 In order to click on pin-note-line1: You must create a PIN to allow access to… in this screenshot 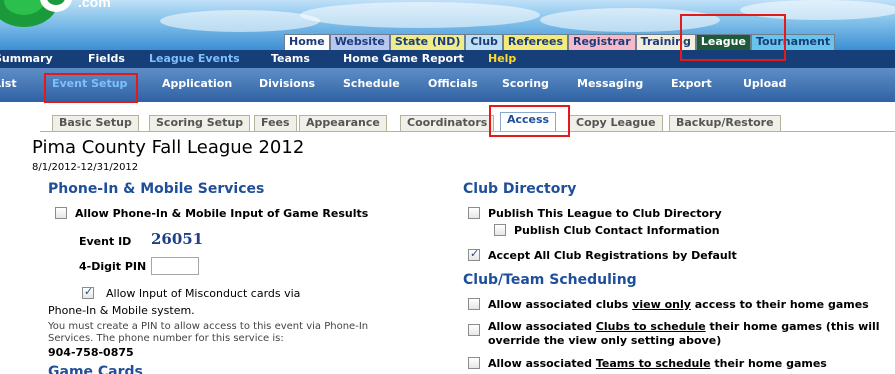, I will do `click(208, 326)`.